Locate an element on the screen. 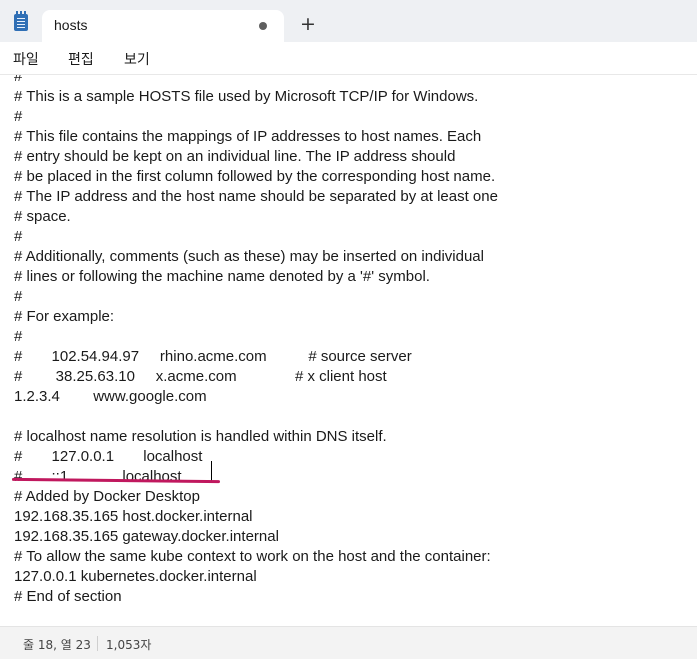  new-tab-button: + is located at coordinates (308, 24).